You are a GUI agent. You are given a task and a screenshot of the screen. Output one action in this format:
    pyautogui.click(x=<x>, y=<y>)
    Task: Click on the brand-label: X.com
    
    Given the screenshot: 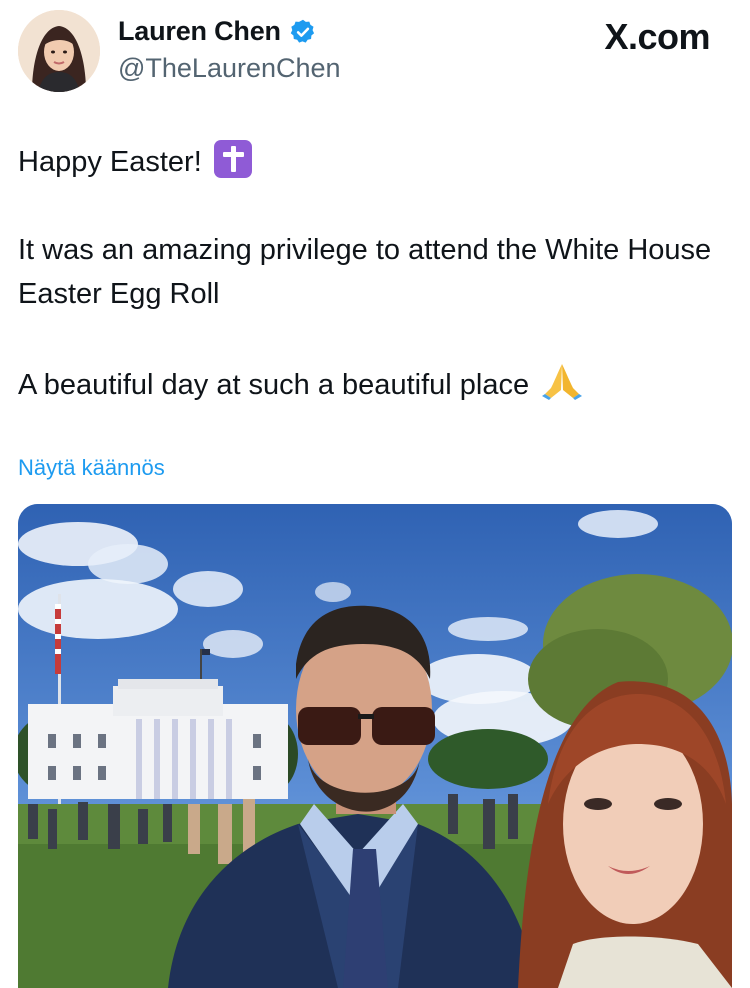 What is the action you would take?
    pyautogui.click(x=657, y=36)
    